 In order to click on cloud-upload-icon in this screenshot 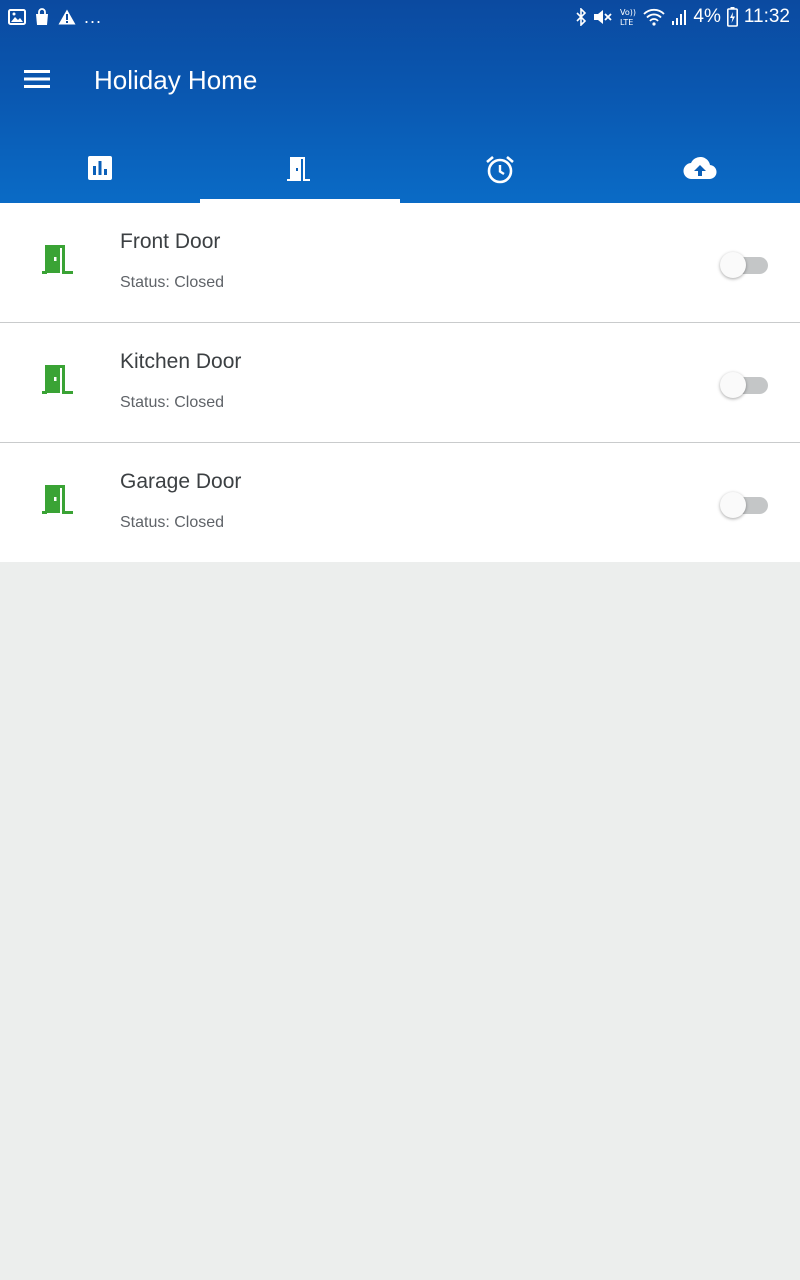, I will do `click(700, 170)`.